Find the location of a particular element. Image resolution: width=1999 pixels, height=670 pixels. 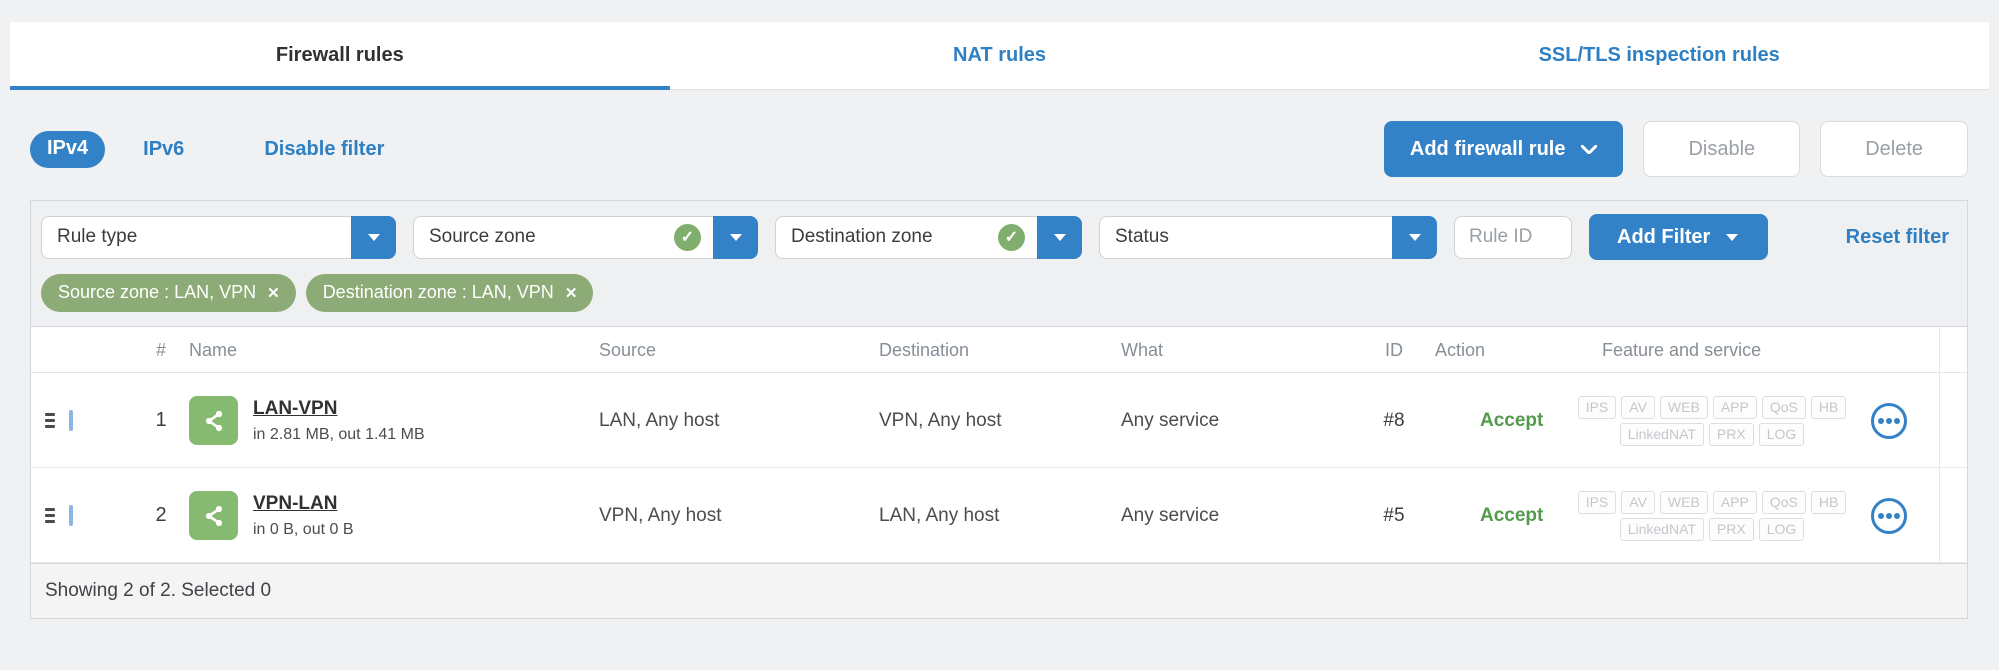

rule-id: #8 is located at coordinates (1394, 420).